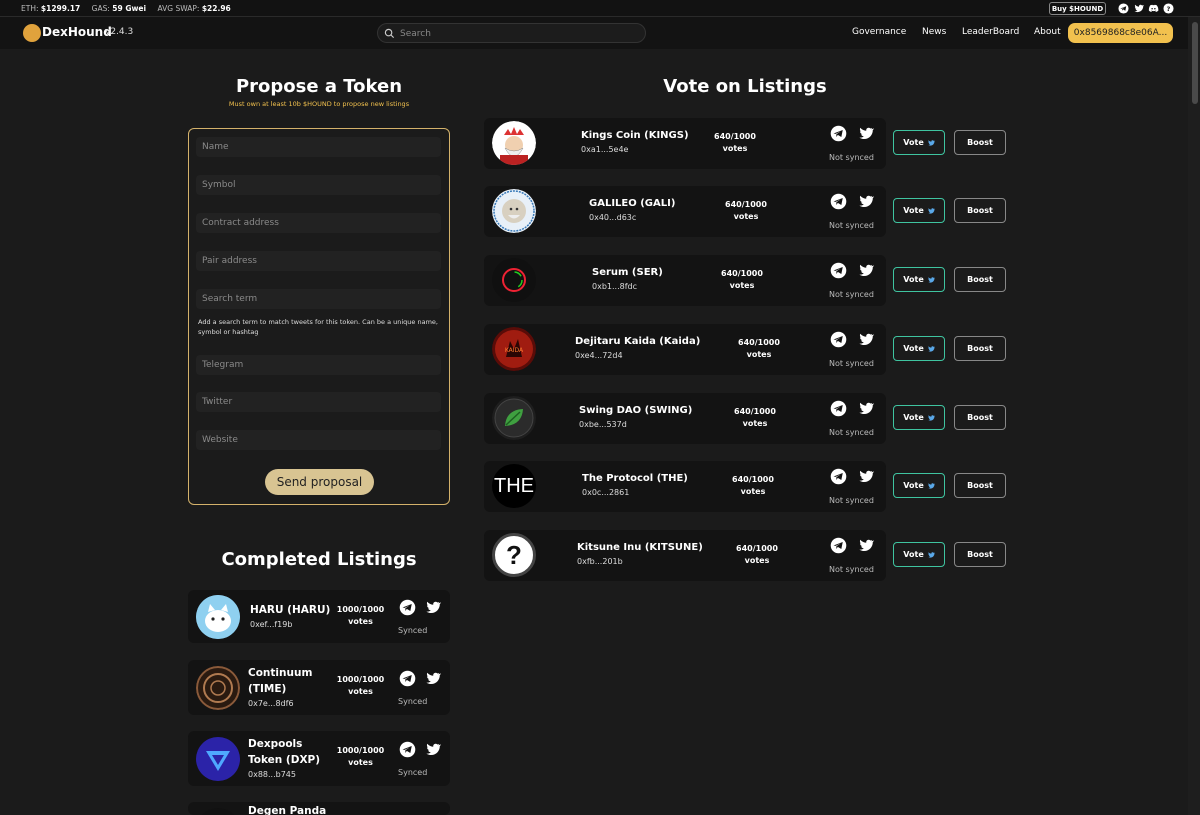 This screenshot has width=1200, height=815. What do you see at coordinates (605, 492) in the screenshot?
I see `token-address: 0x0c...2861` at bounding box center [605, 492].